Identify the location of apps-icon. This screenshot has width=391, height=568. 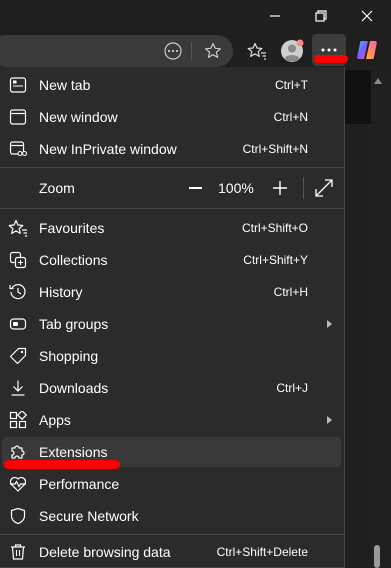
(18, 420).